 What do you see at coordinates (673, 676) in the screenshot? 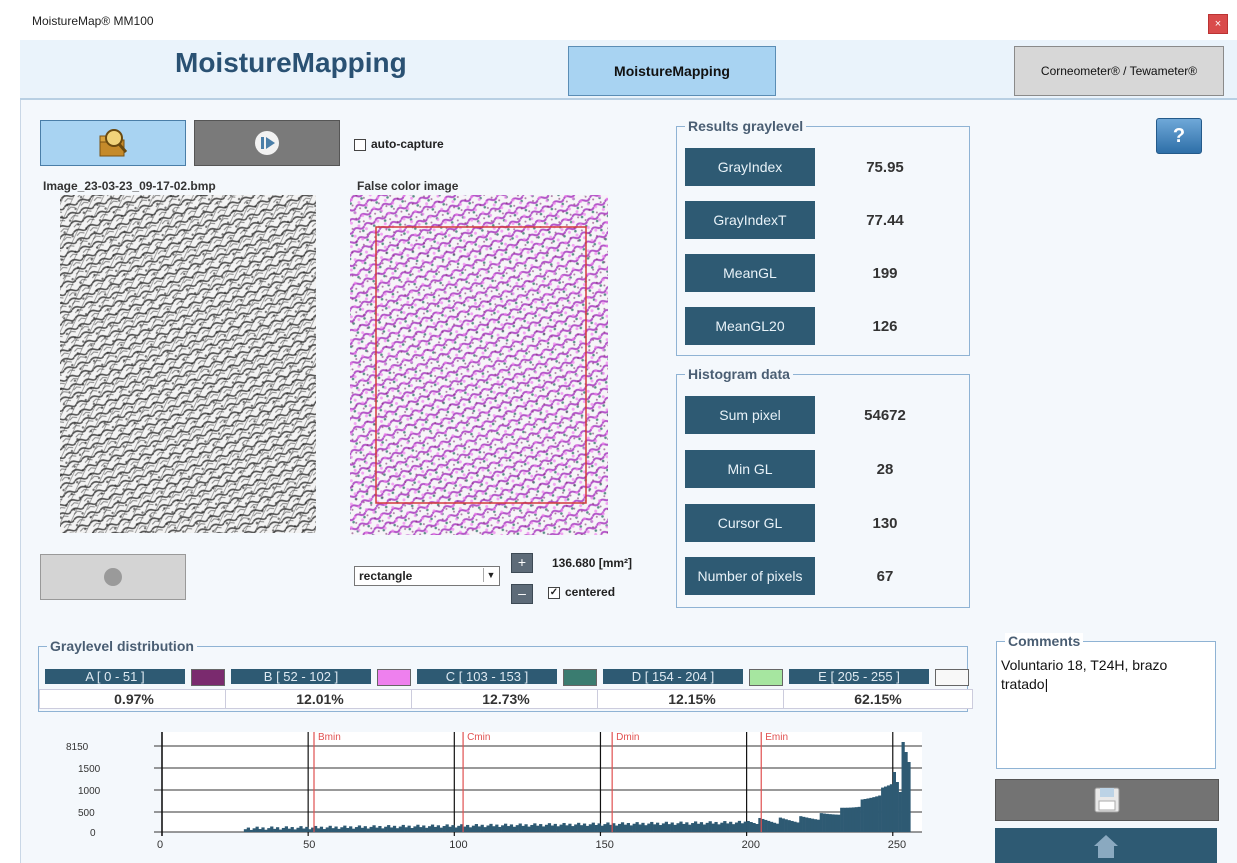
I see `dist-class-label: D [ 154 - 204 ]` at bounding box center [673, 676].